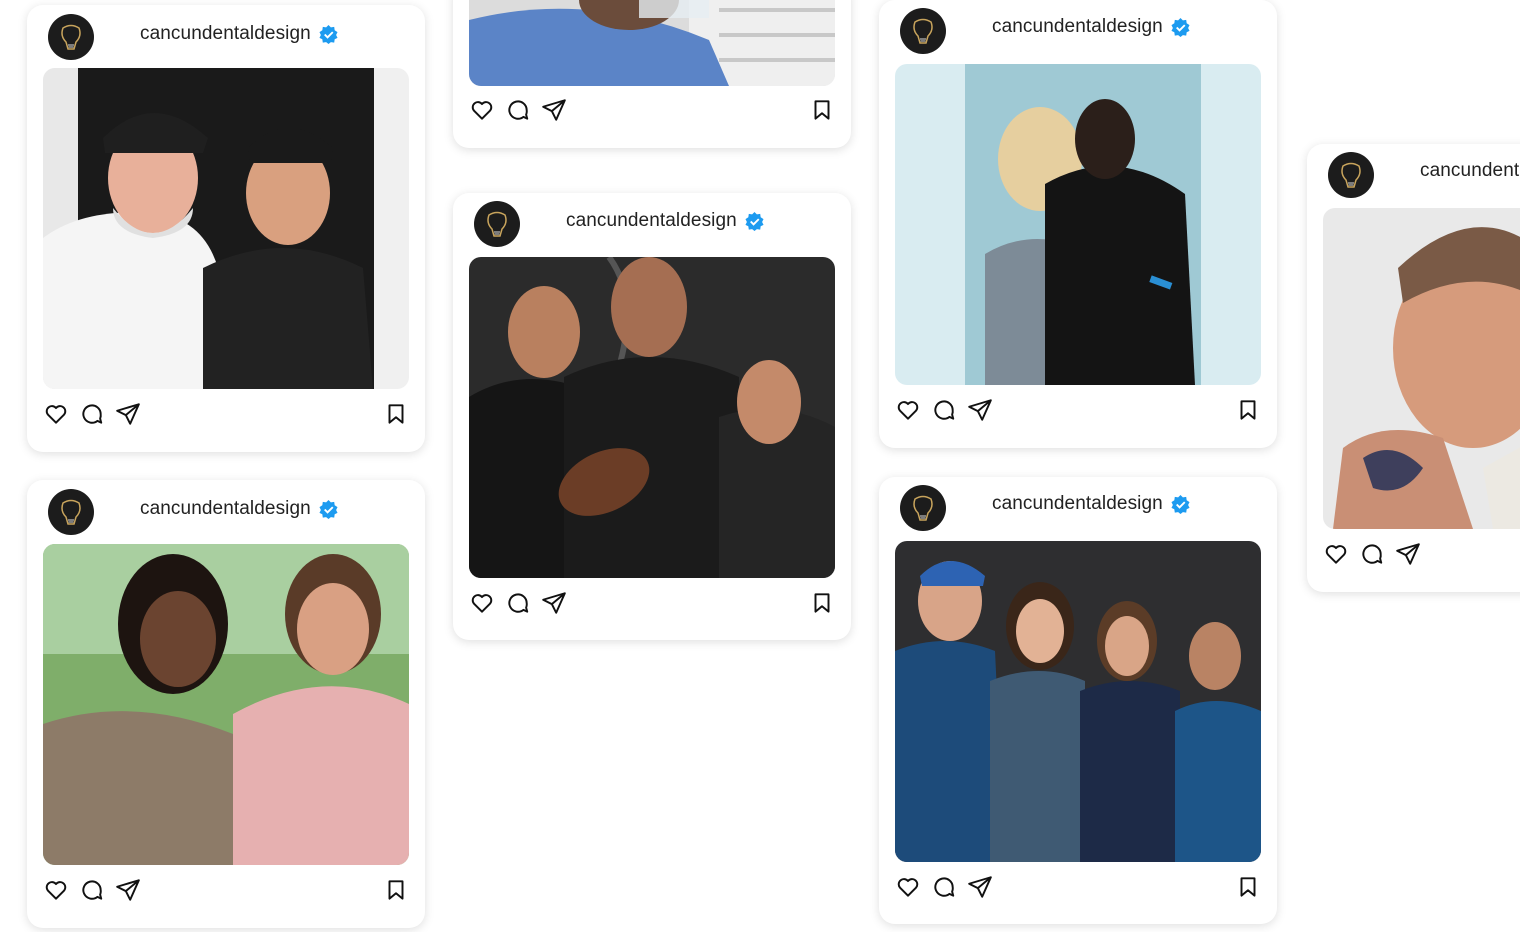 The width and height of the screenshot is (1520, 932). I want to click on post-card-4: cancundentaldesign, so click(652, 416).